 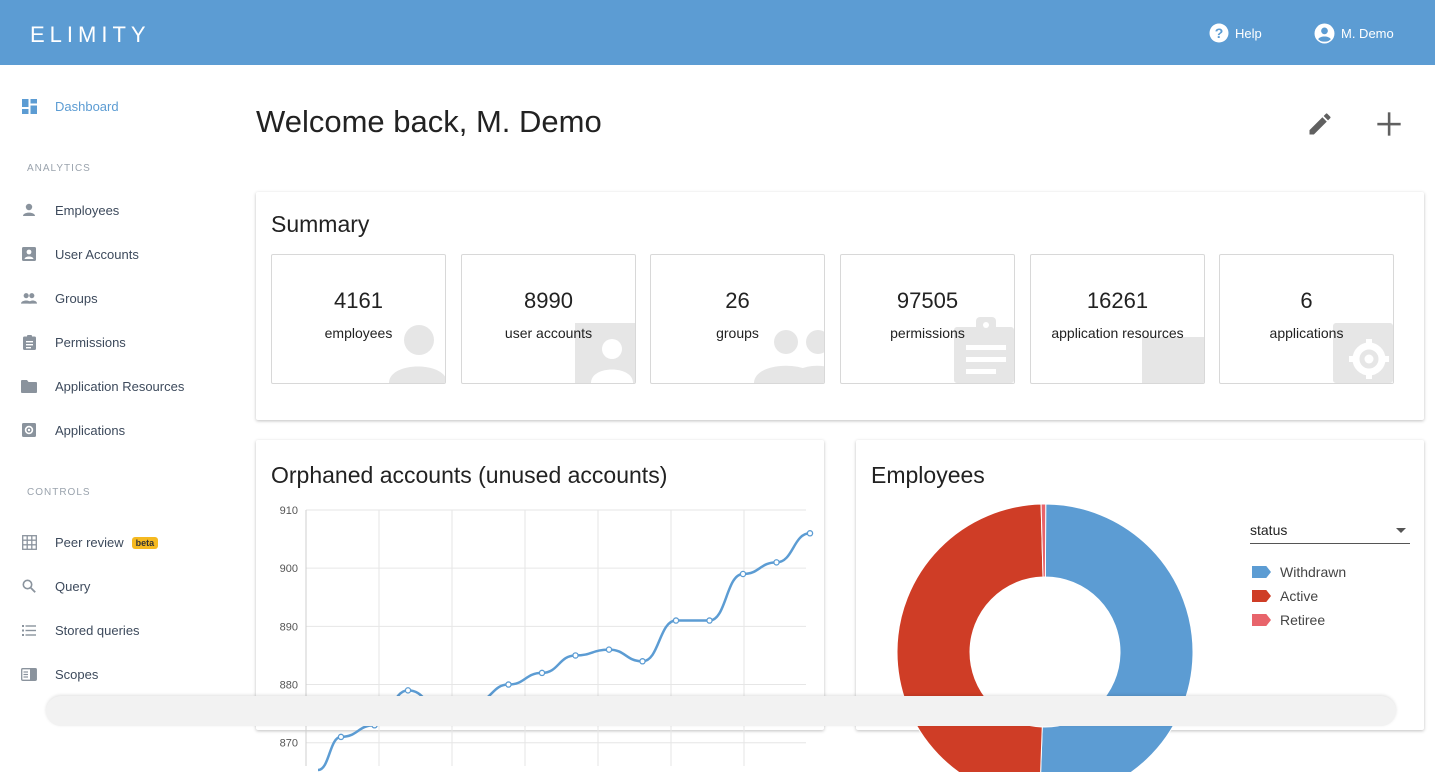 What do you see at coordinates (429, 121) in the screenshot?
I see `page-title: Welcome back, M. Demo` at bounding box center [429, 121].